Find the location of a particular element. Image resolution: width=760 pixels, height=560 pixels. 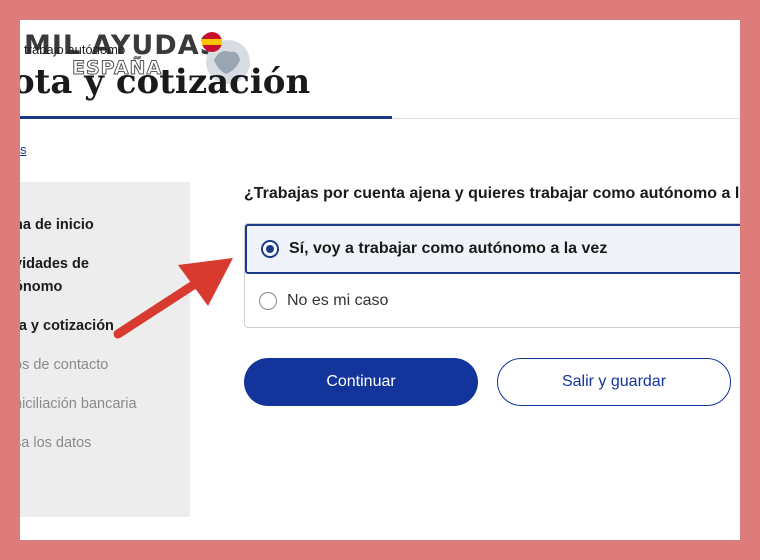

save-exit-button: Salir y guardar is located at coordinates (614, 382).